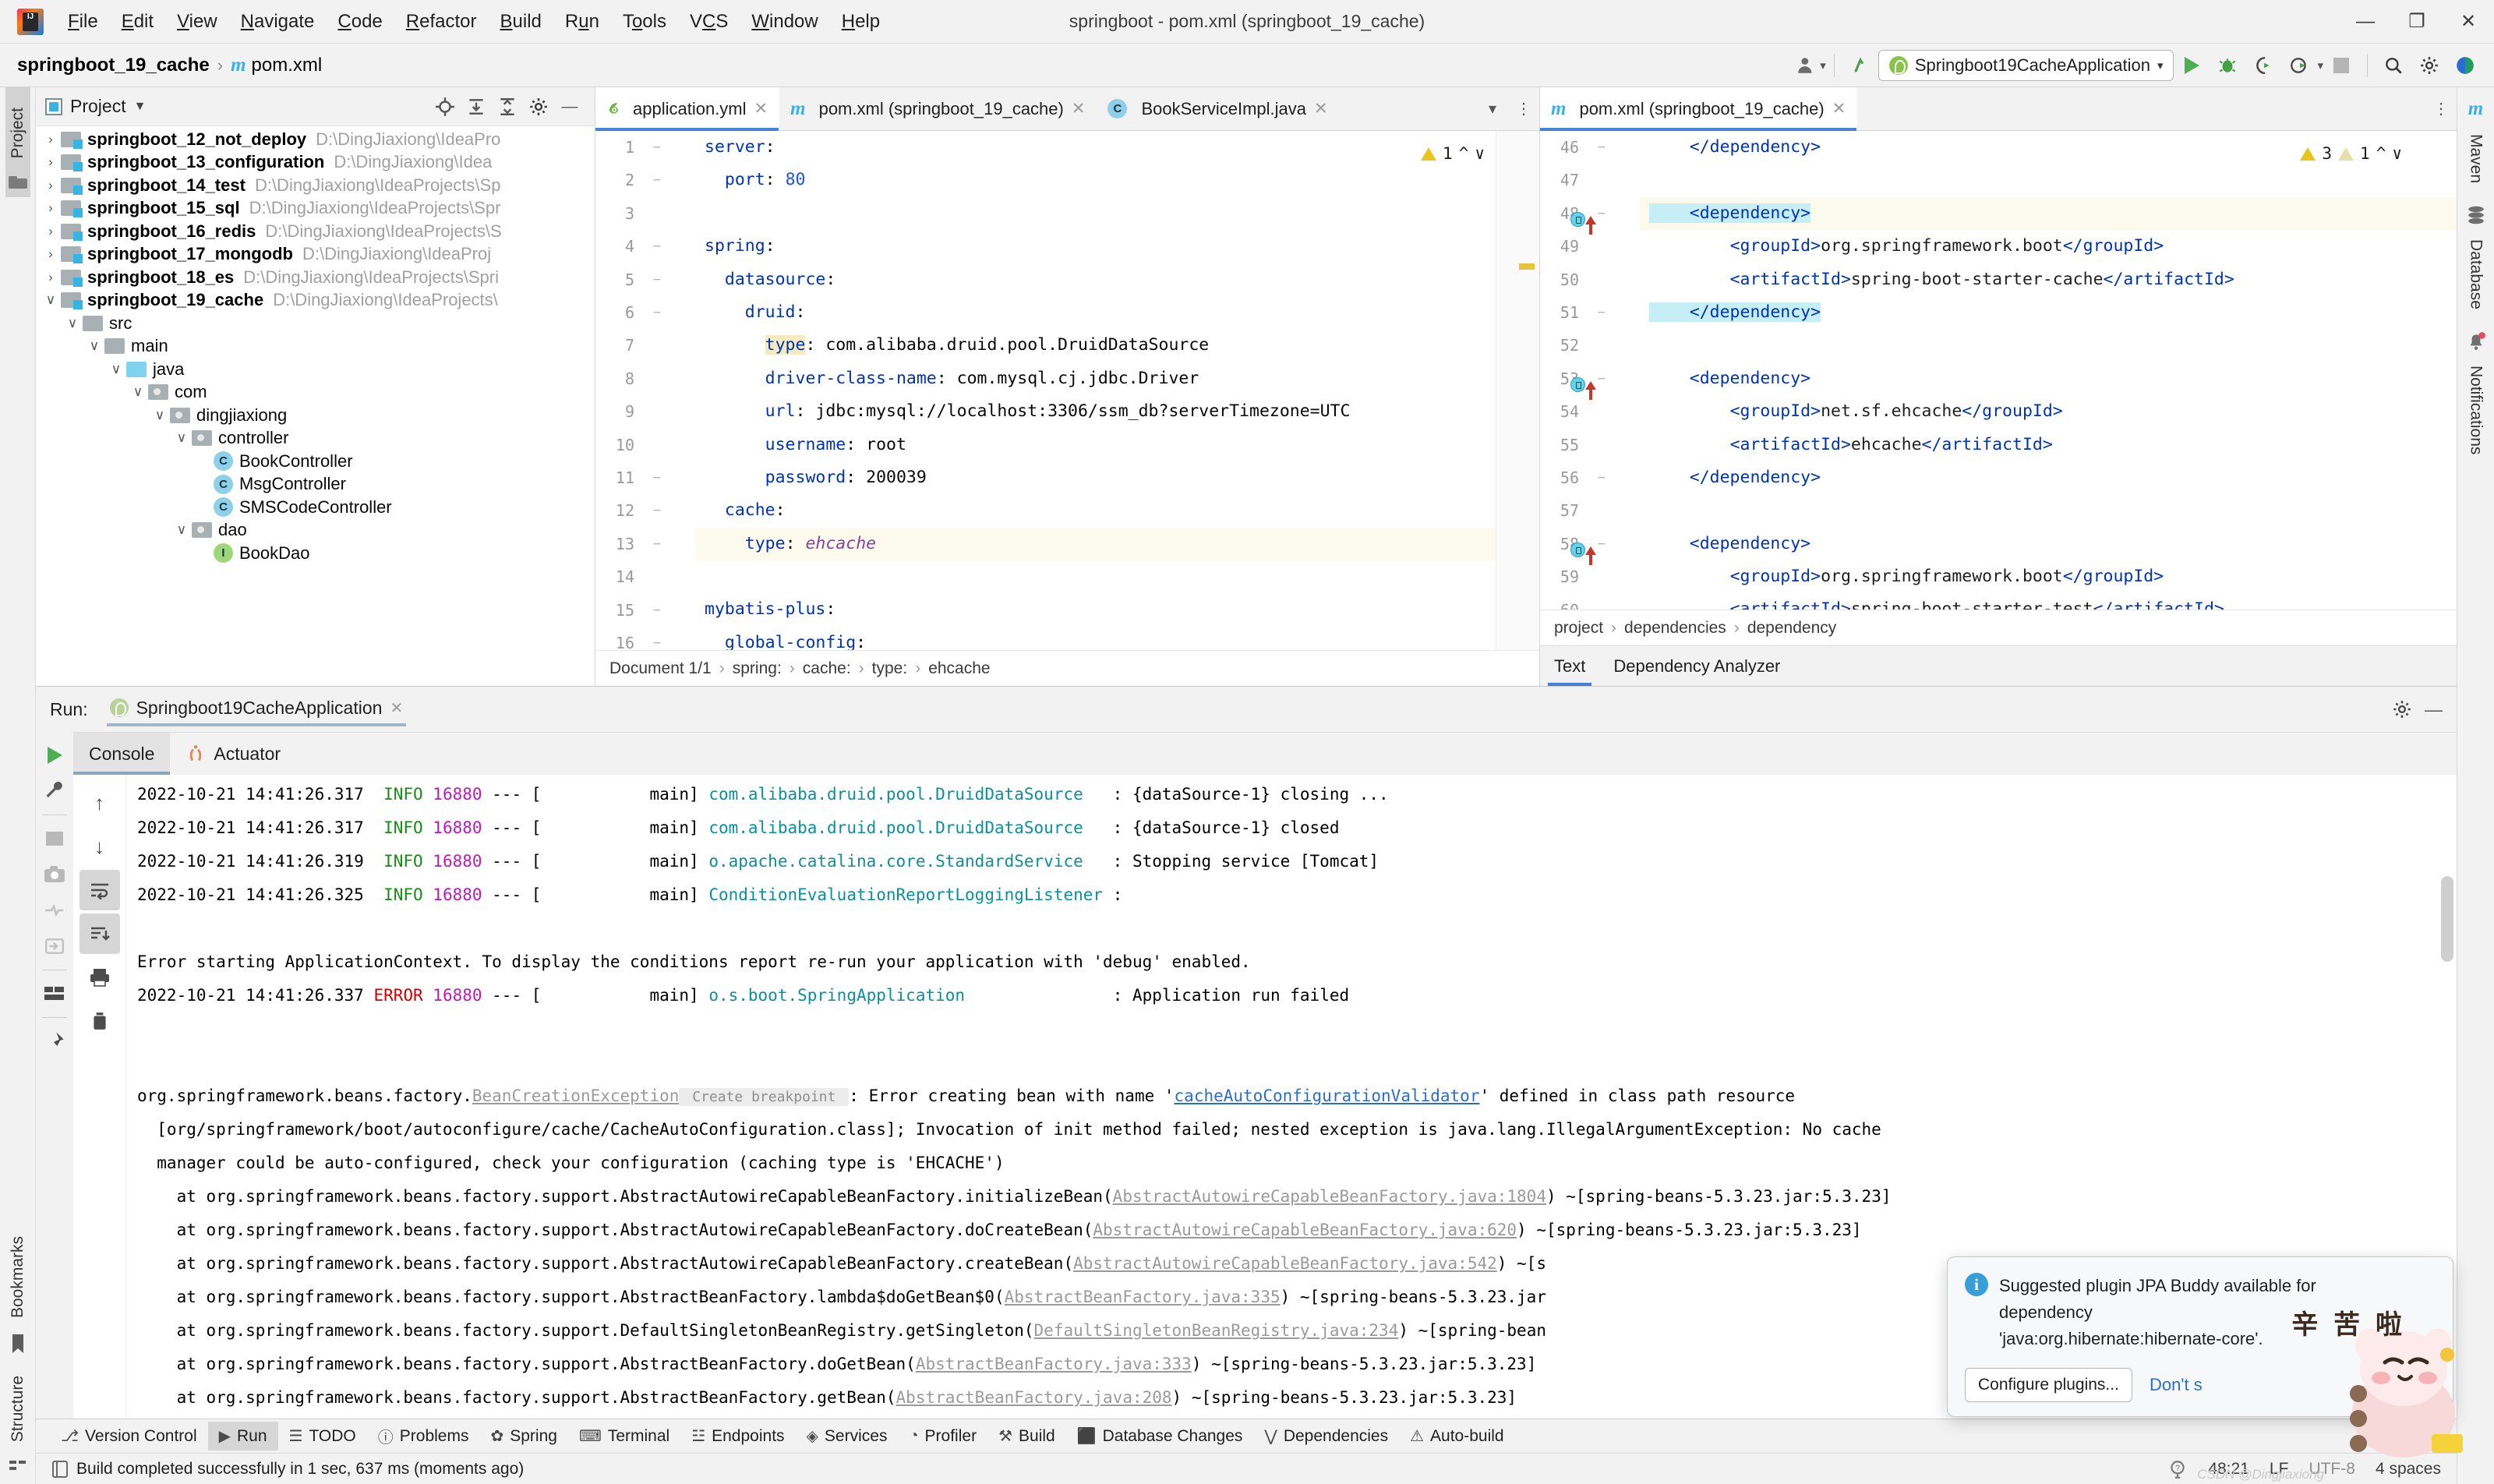 The image size is (2494, 1484). I want to click on tab-application-yml: application.yml ✕, so click(687, 109).